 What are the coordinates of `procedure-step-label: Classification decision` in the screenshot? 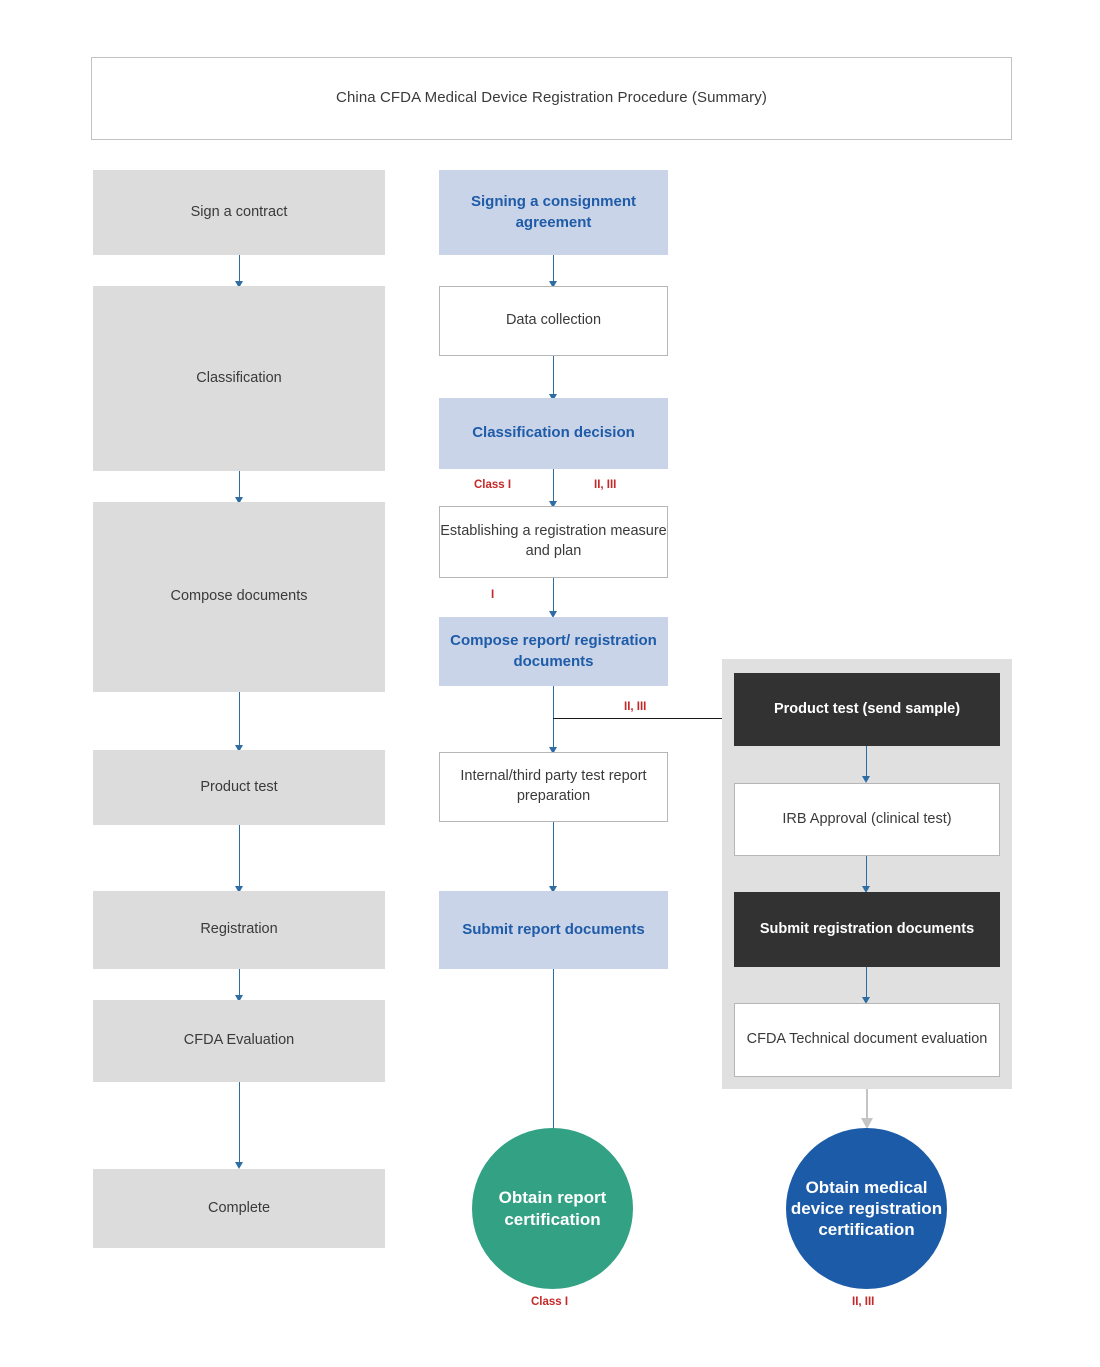 It's located at (553, 433).